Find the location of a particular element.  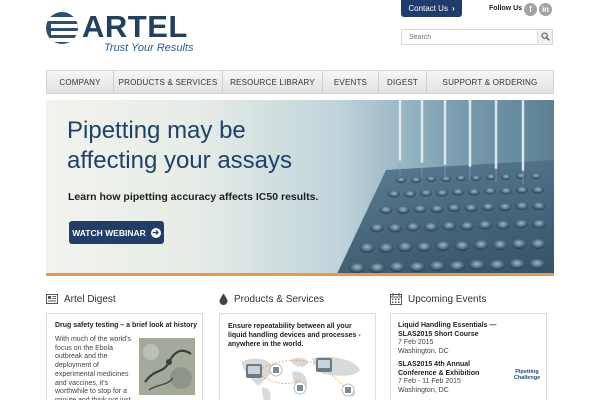

chevron-right-icon: › is located at coordinates (453, 8).